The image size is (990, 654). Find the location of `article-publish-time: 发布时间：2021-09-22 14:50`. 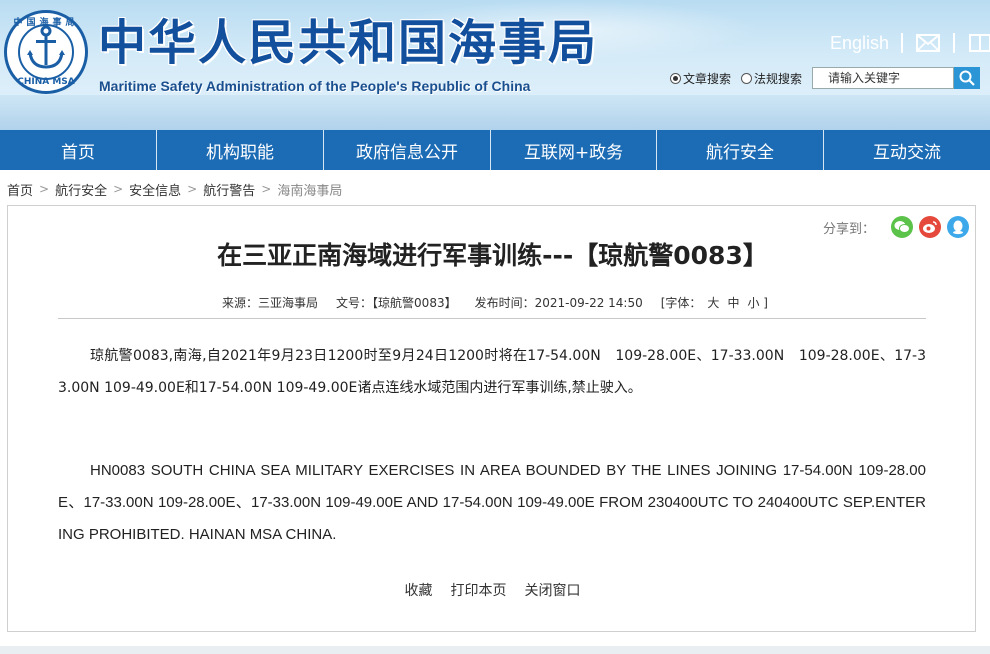

article-publish-time: 发布时间：2021-09-22 14:50 is located at coordinates (558, 303).